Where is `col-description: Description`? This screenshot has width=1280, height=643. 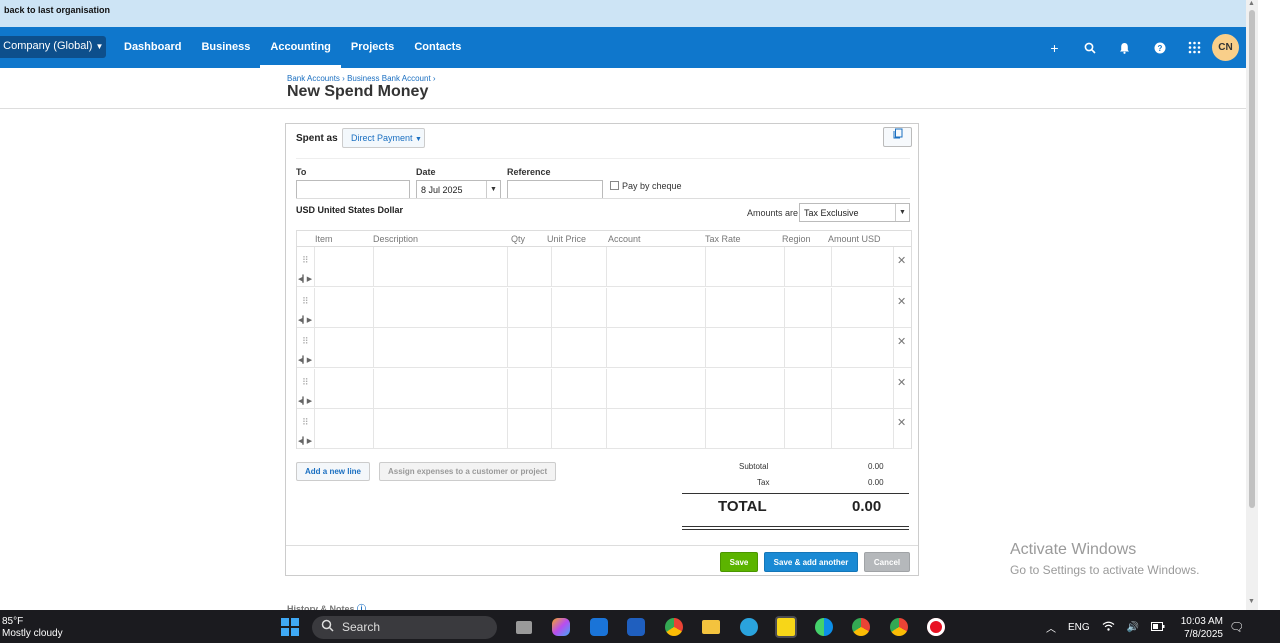 col-description: Description is located at coordinates (396, 239).